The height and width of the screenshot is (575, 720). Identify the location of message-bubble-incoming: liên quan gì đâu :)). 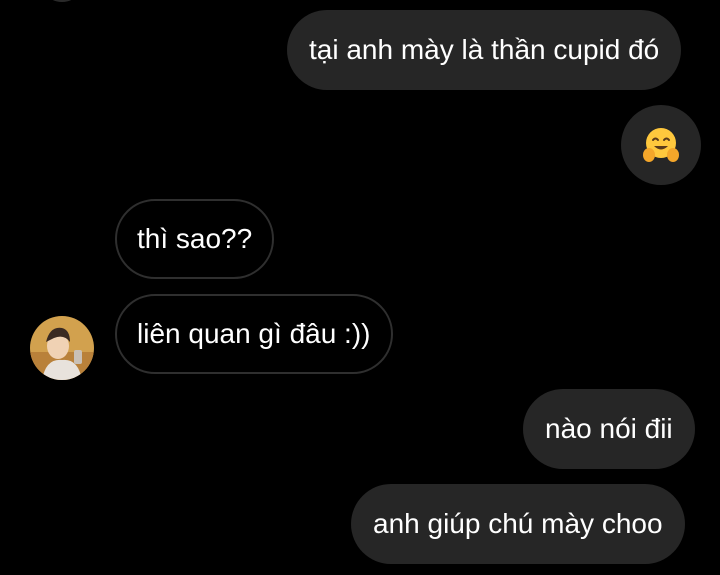
(254, 334).